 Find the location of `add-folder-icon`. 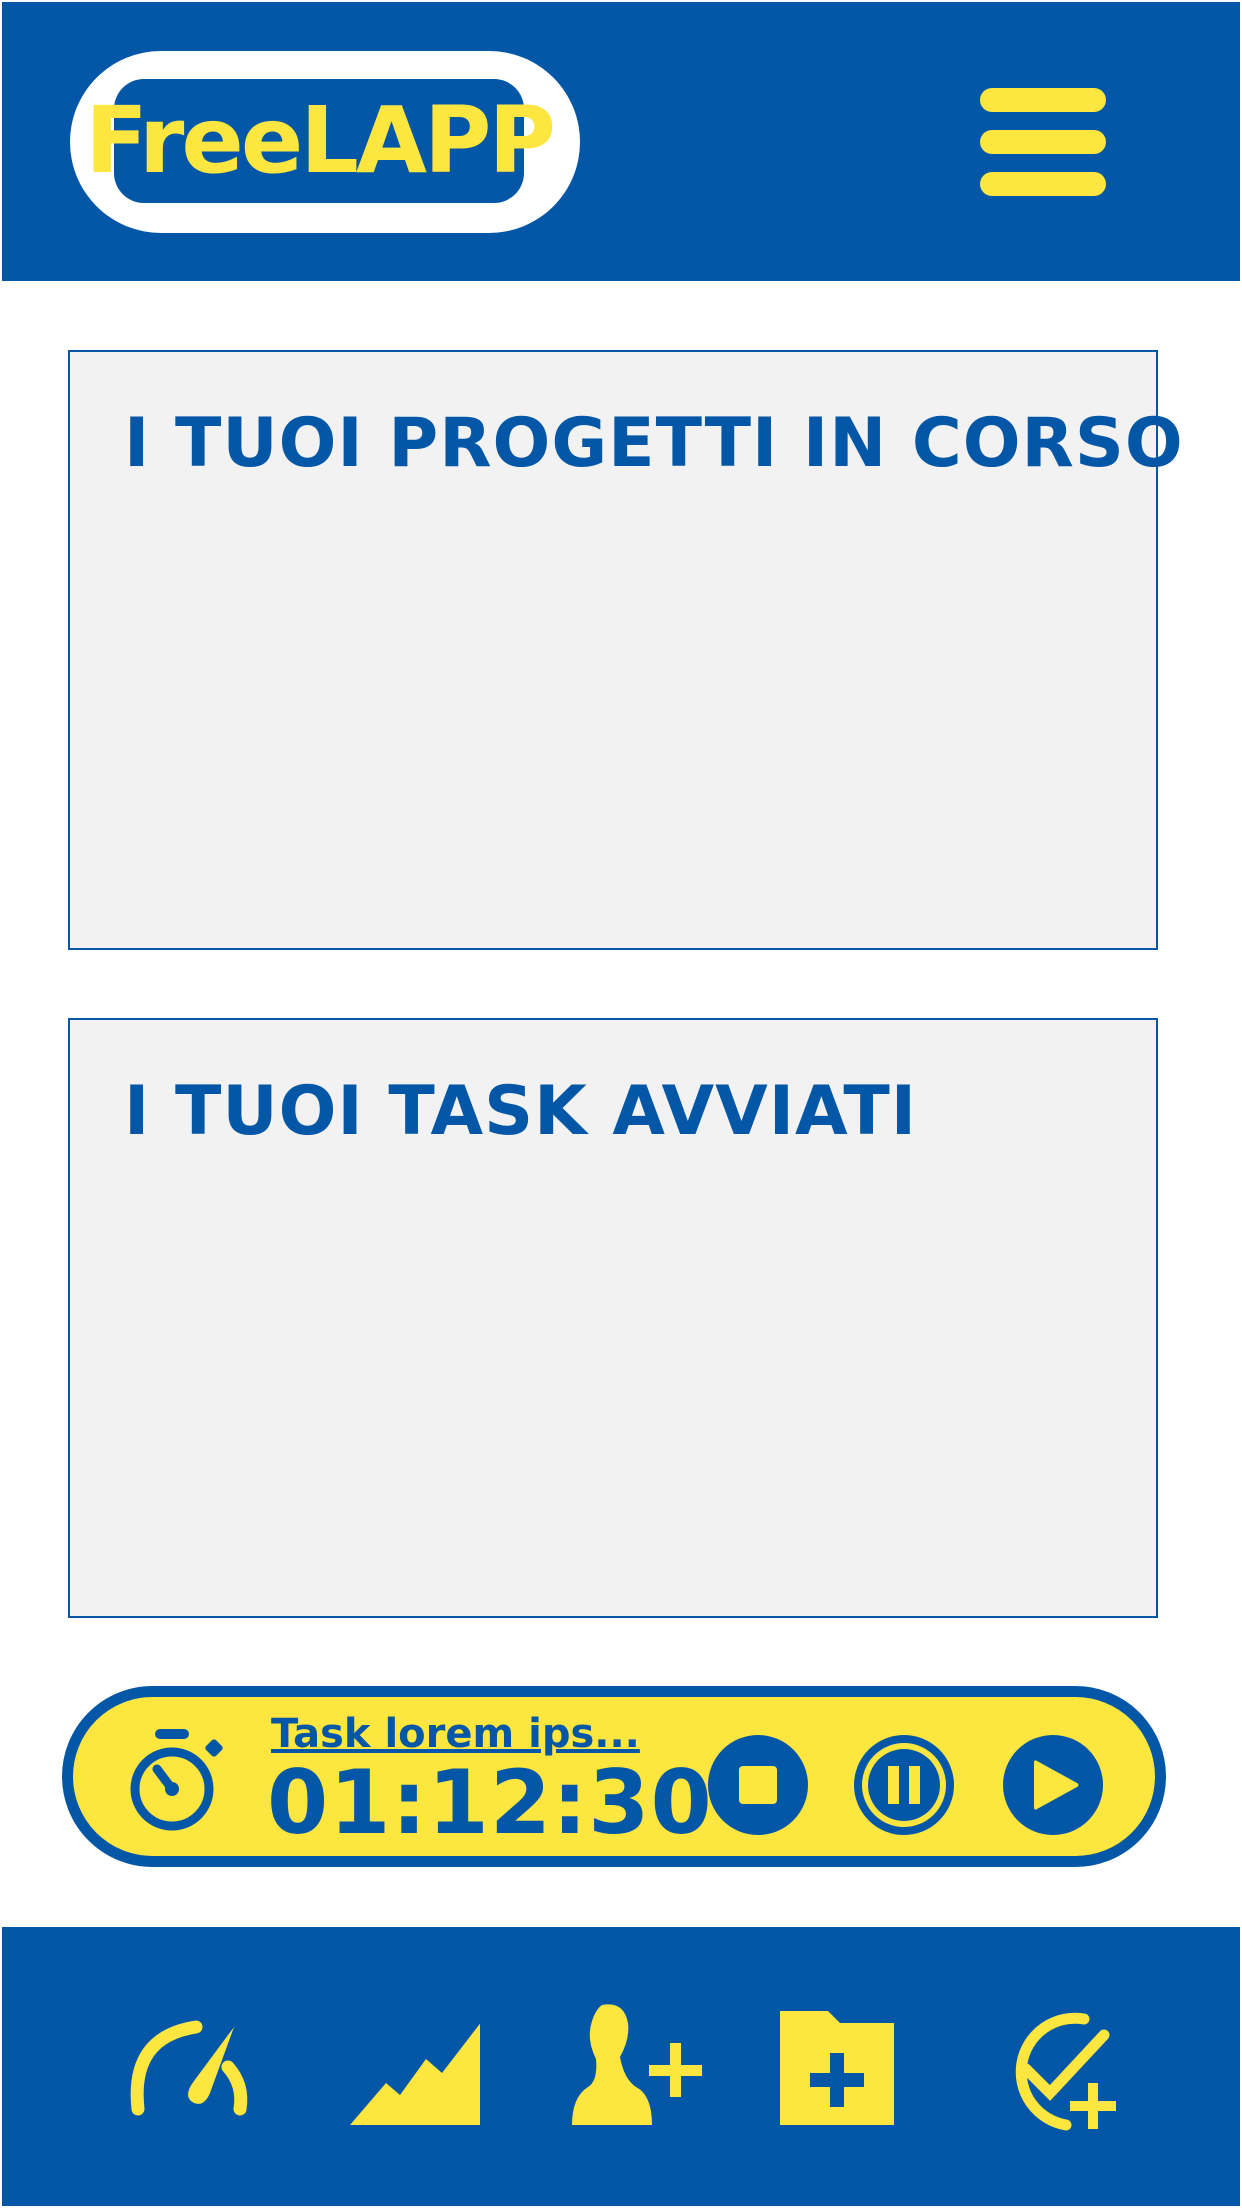

add-folder-icon is located at coordinates (844, 2067).